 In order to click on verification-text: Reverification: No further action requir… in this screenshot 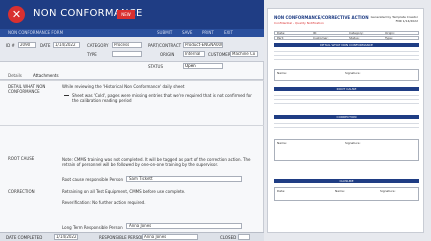, I will do `click(104, 202)`.